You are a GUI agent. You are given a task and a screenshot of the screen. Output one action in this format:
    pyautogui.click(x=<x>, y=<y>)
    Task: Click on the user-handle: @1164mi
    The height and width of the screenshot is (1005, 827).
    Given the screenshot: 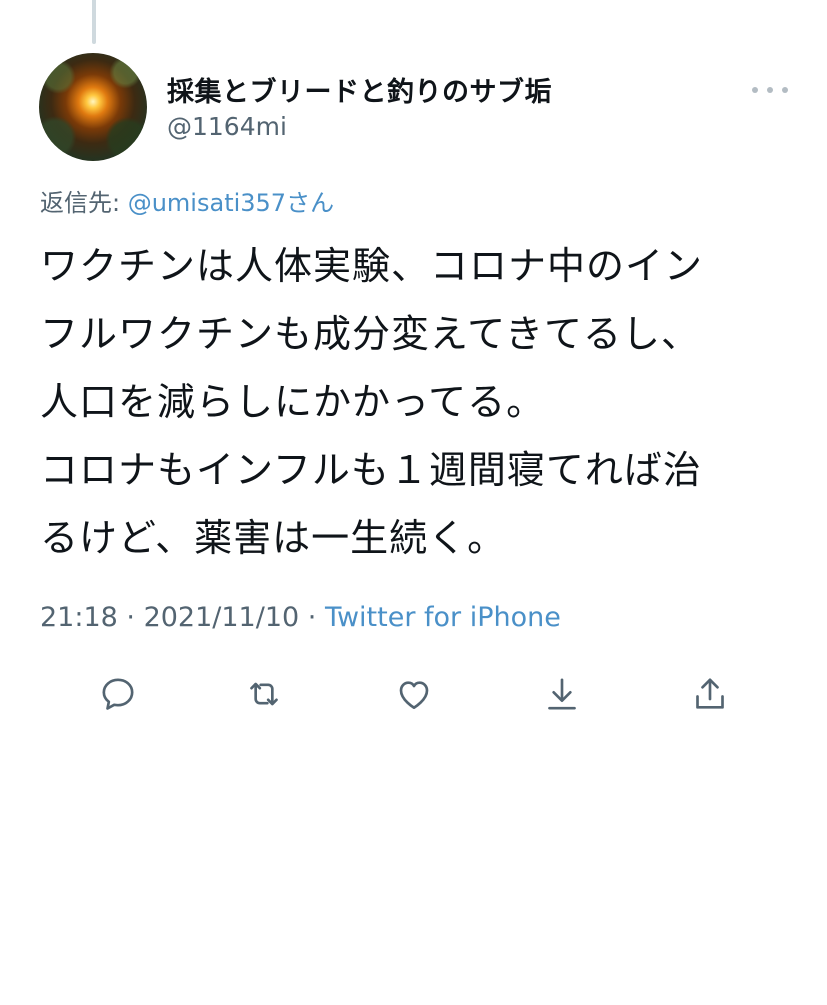 What is the action you would take?
    pyautogui.click(x=227, y=126)
    